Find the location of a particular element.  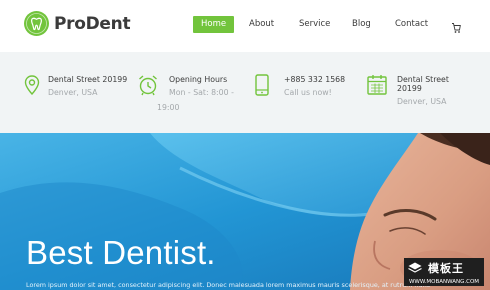

watermark-badge: 模板王 is located at coordinates (444, 268).